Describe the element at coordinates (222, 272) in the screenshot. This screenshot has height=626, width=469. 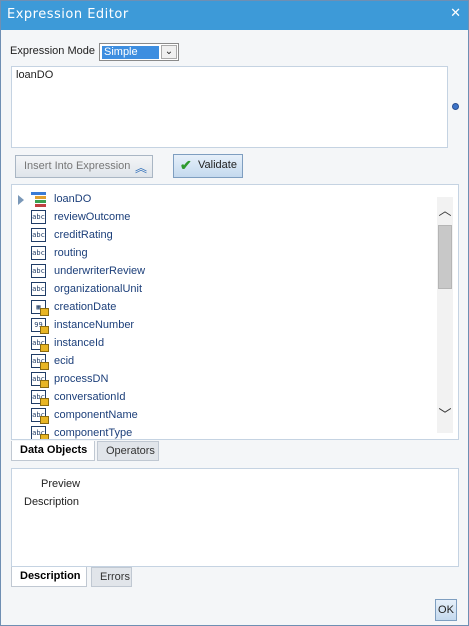
I see `tree-item: abc underwriterReview` at that location.